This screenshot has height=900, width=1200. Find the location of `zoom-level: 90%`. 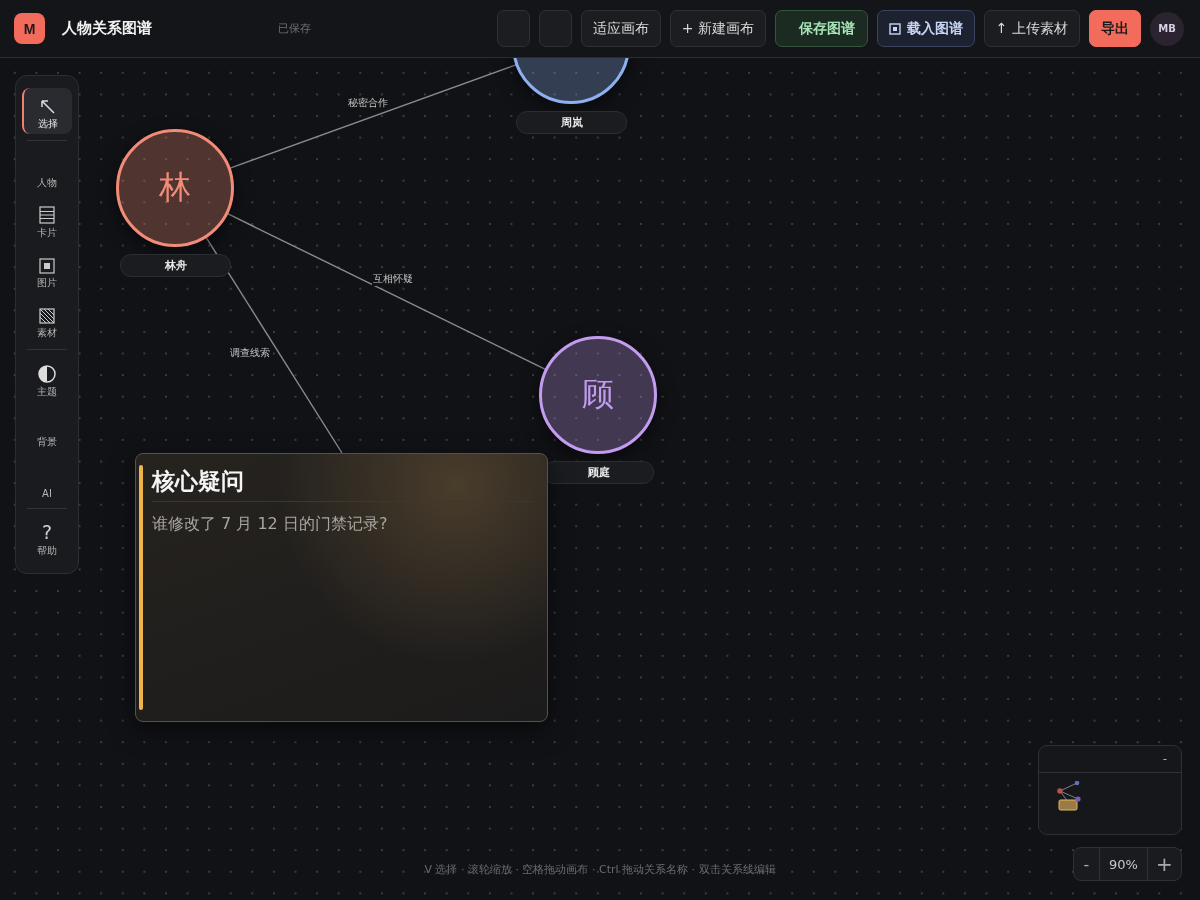

zoom-level: 90% is located at coordinates (1123, 864).